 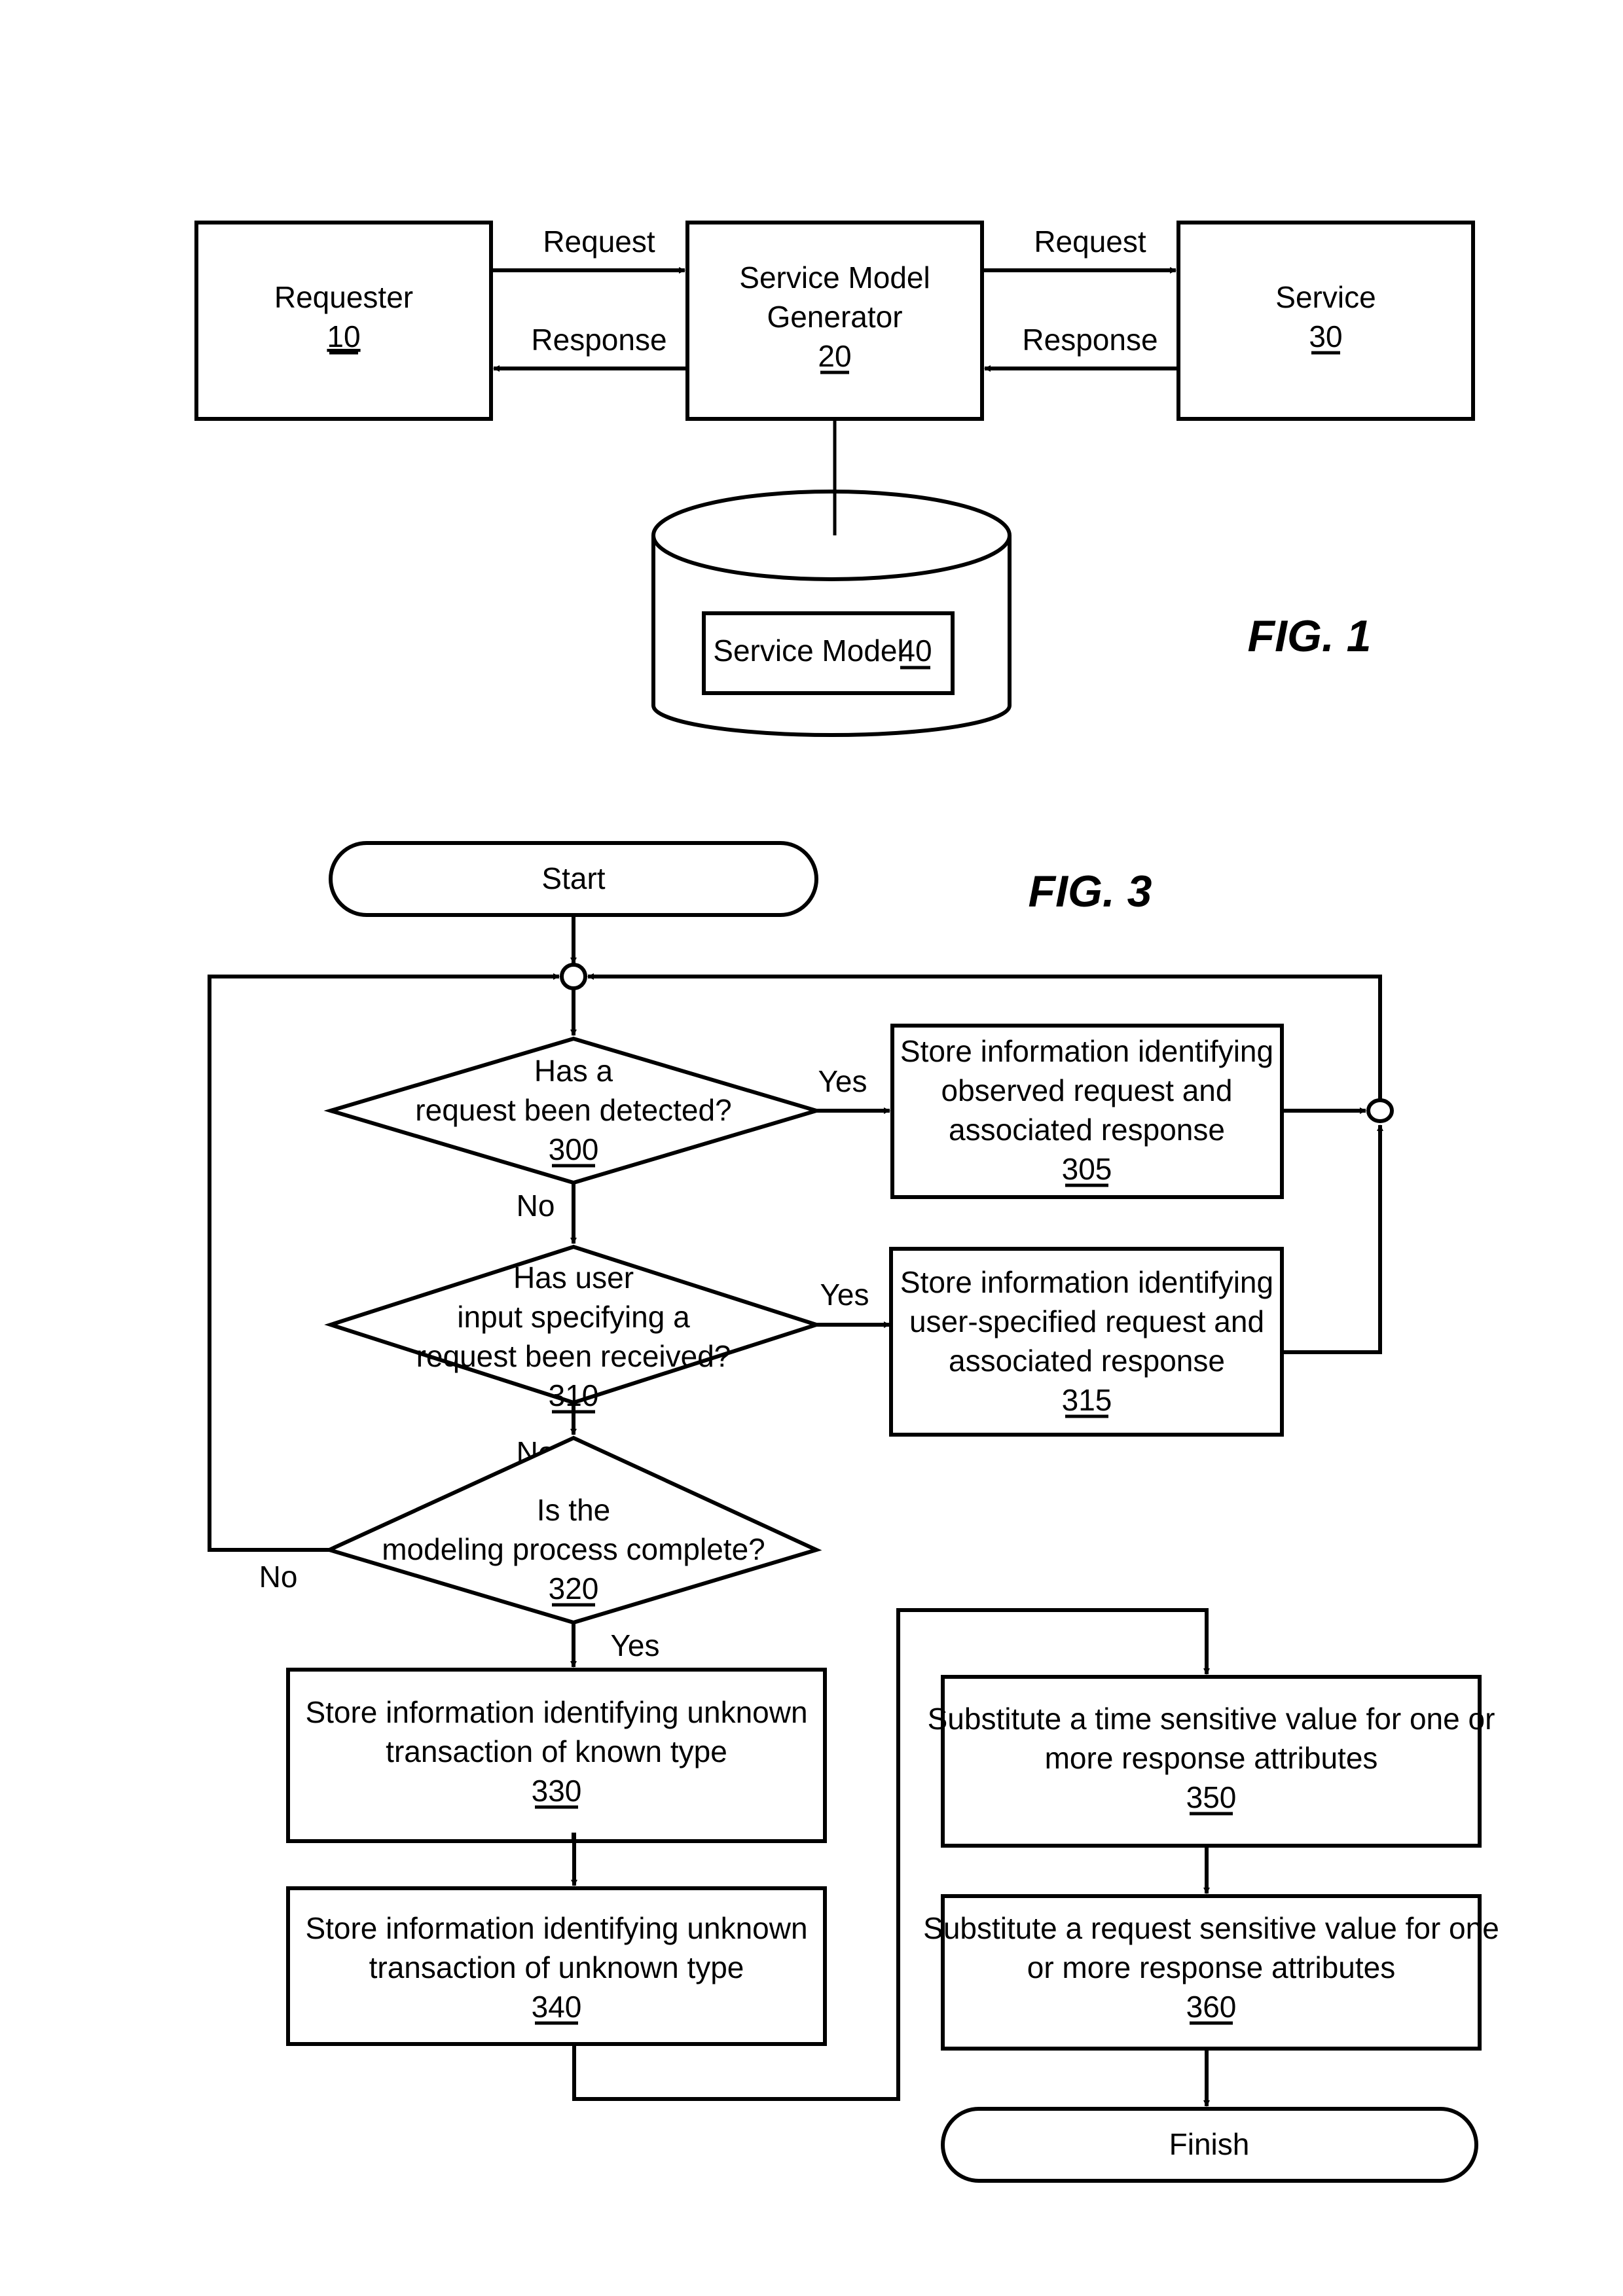 I want to click on b340-line1: Store information identifying unknown, so click(x=556, y=1928).